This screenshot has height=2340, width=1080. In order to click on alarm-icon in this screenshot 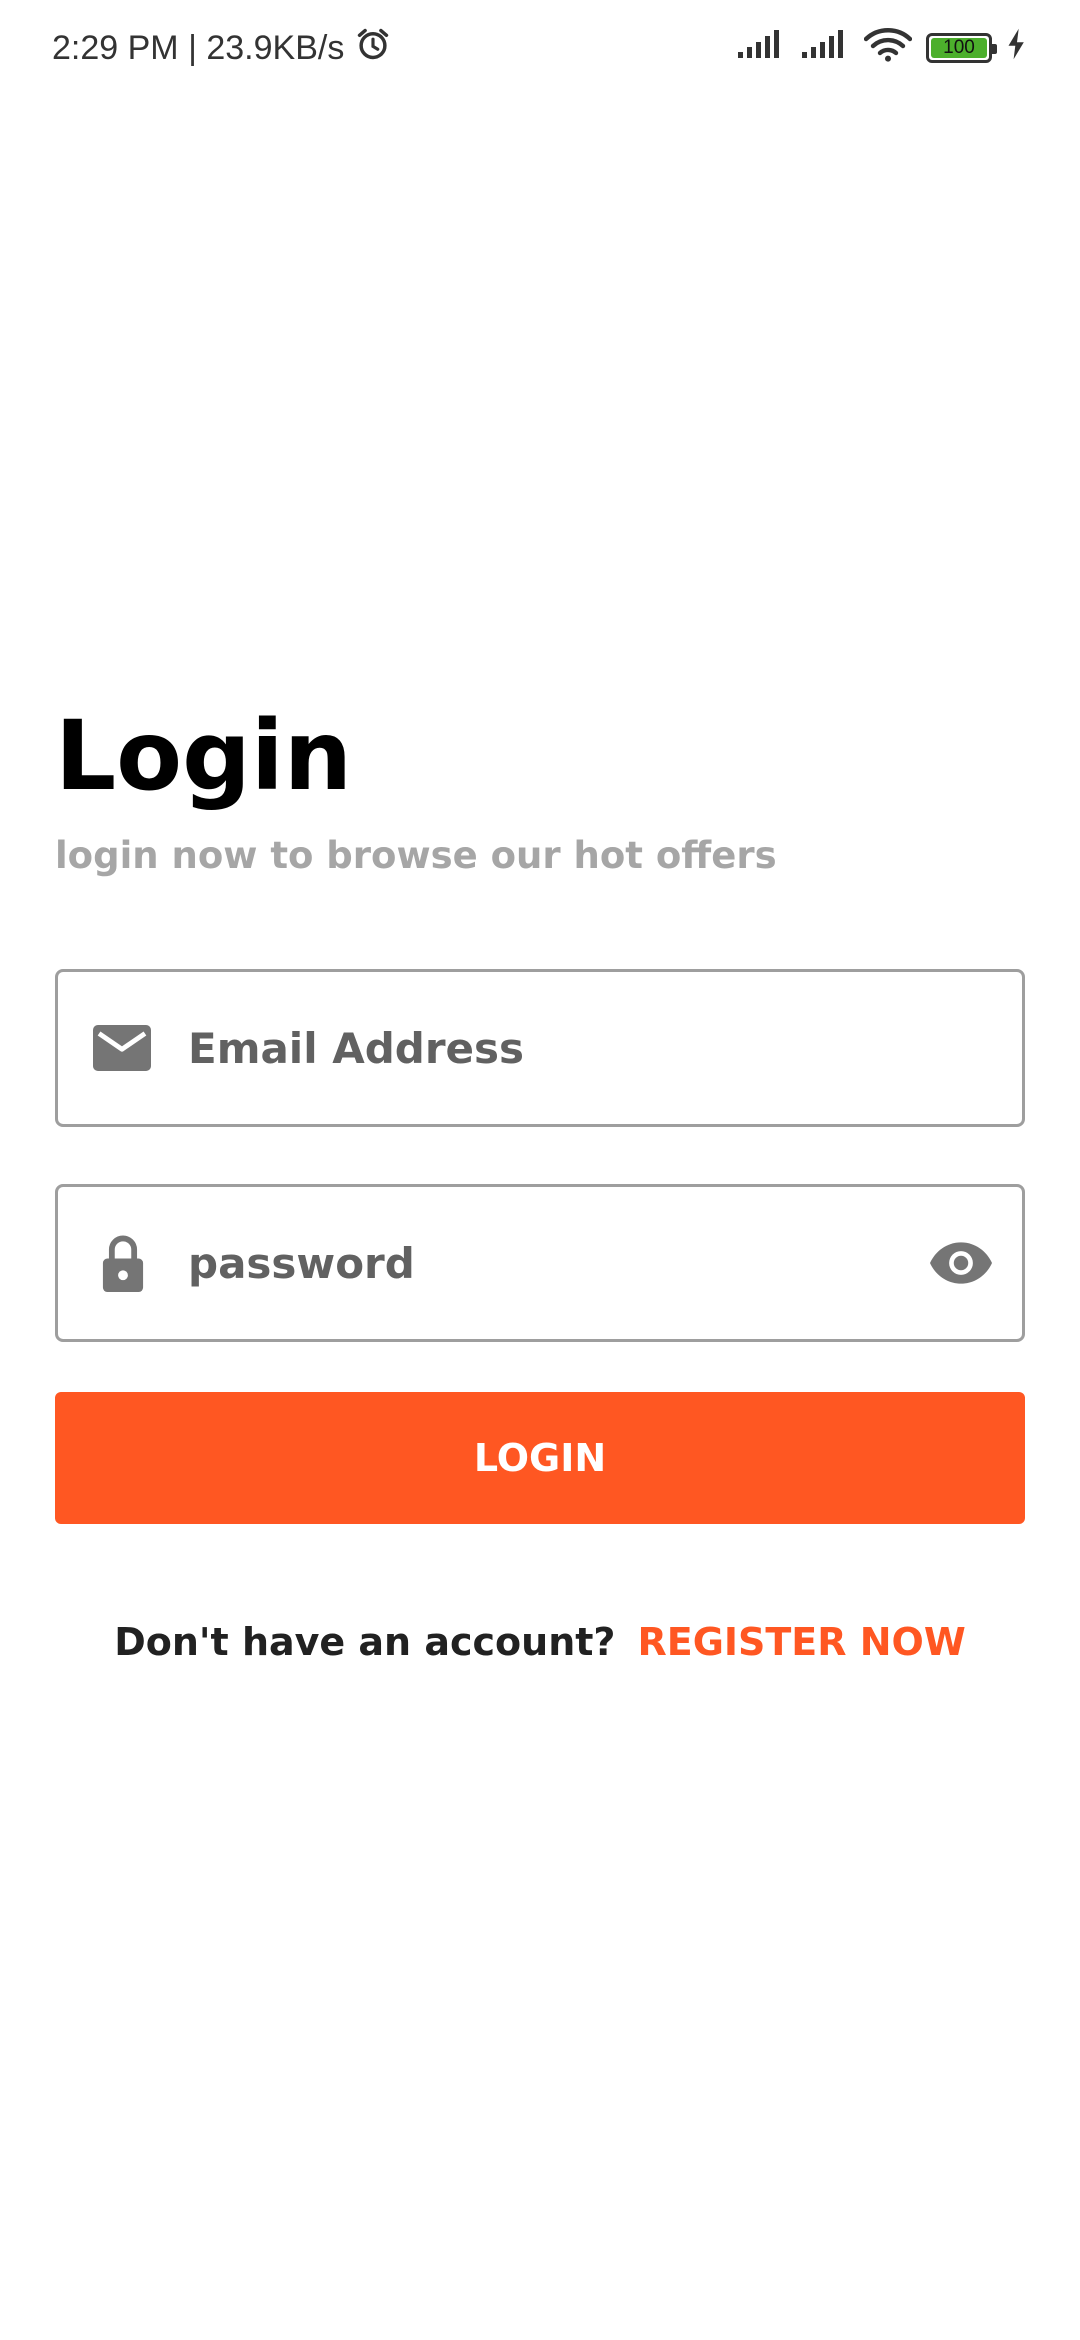, I will do `click(373, 48)`.